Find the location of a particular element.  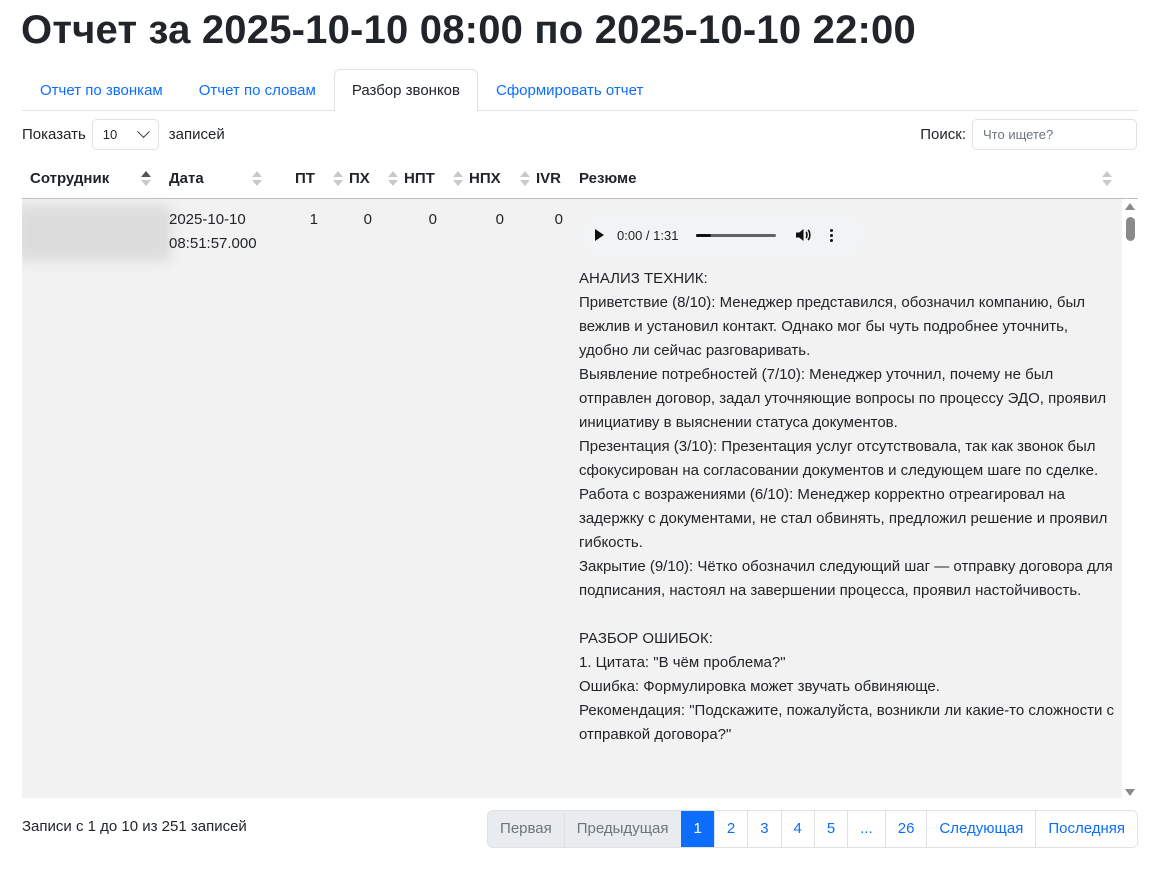

column-header-nph-label: НПХ is located at coordinates (485, 178).